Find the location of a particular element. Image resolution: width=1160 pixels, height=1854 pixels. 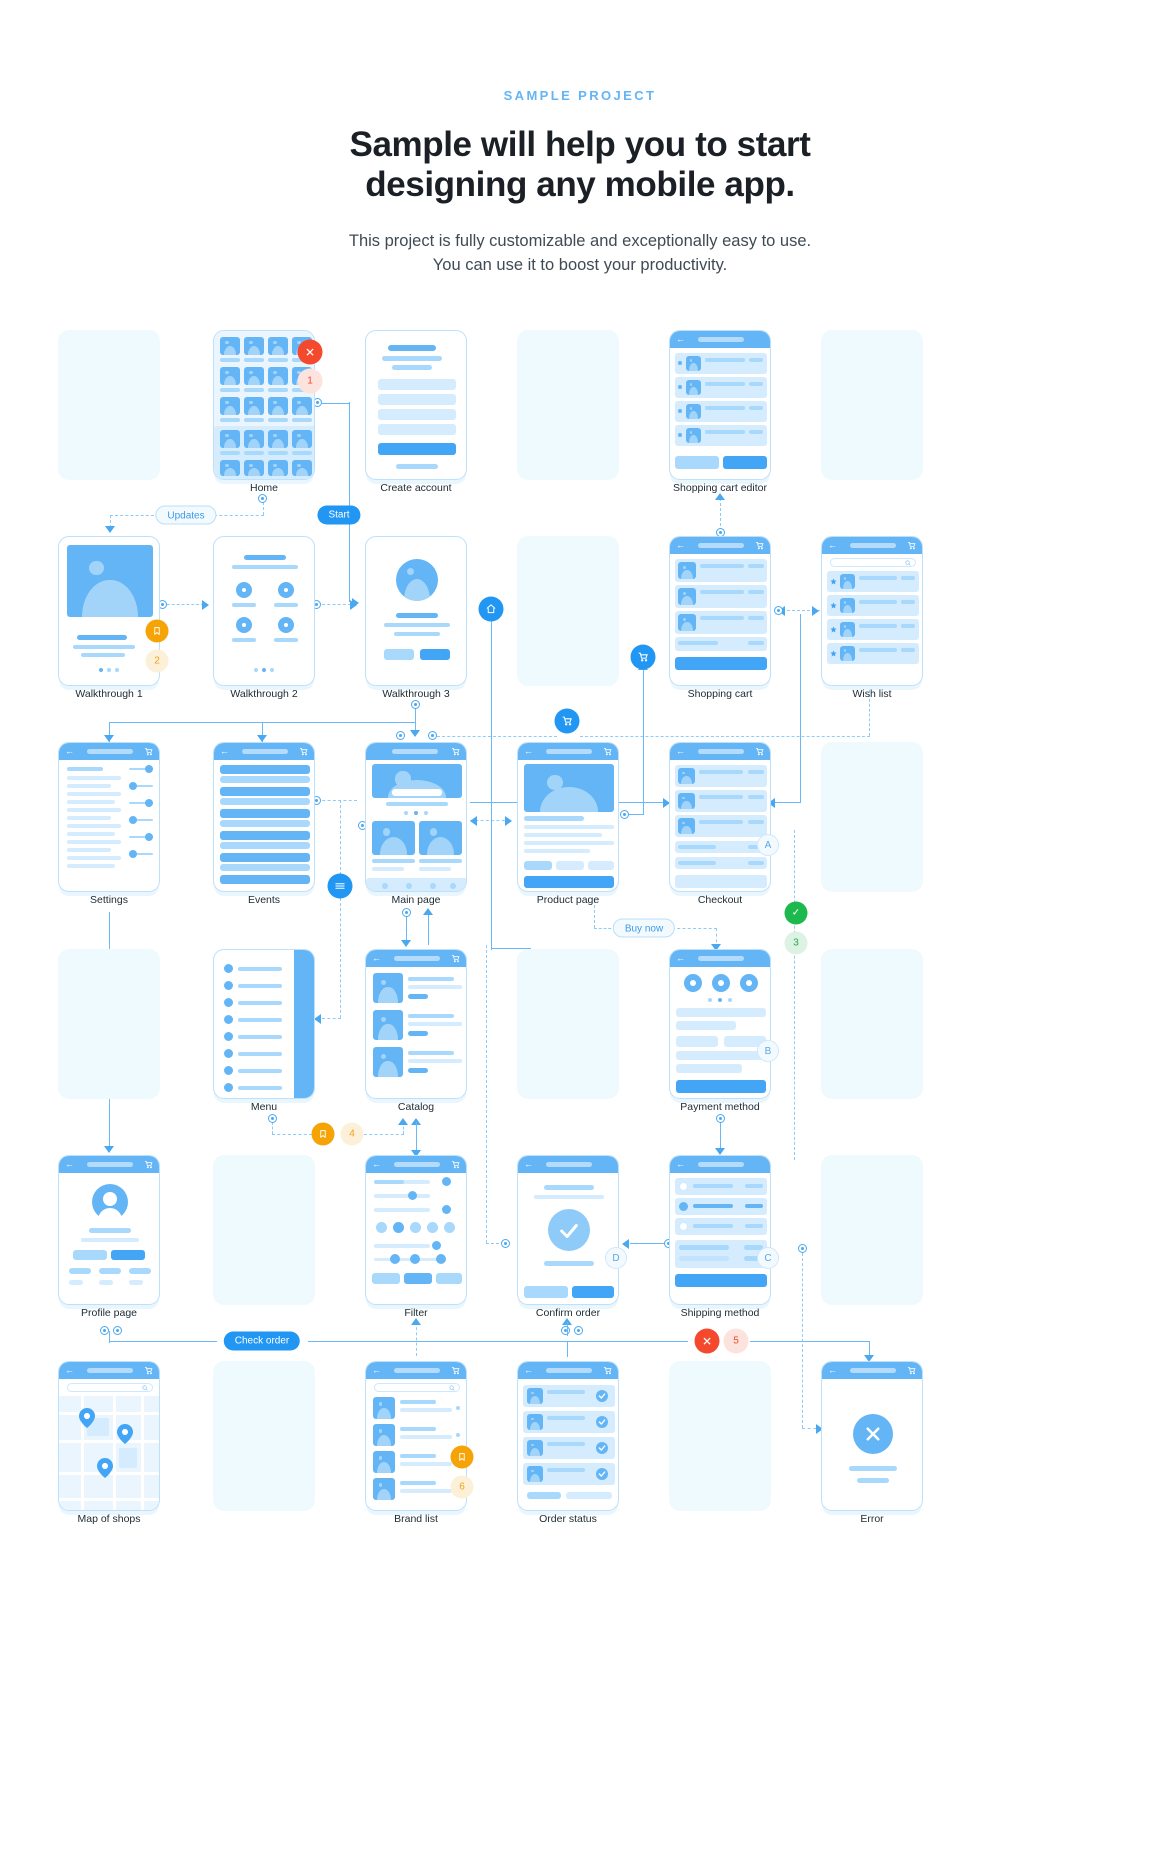

home-icon is located at coordinates (491, 609).